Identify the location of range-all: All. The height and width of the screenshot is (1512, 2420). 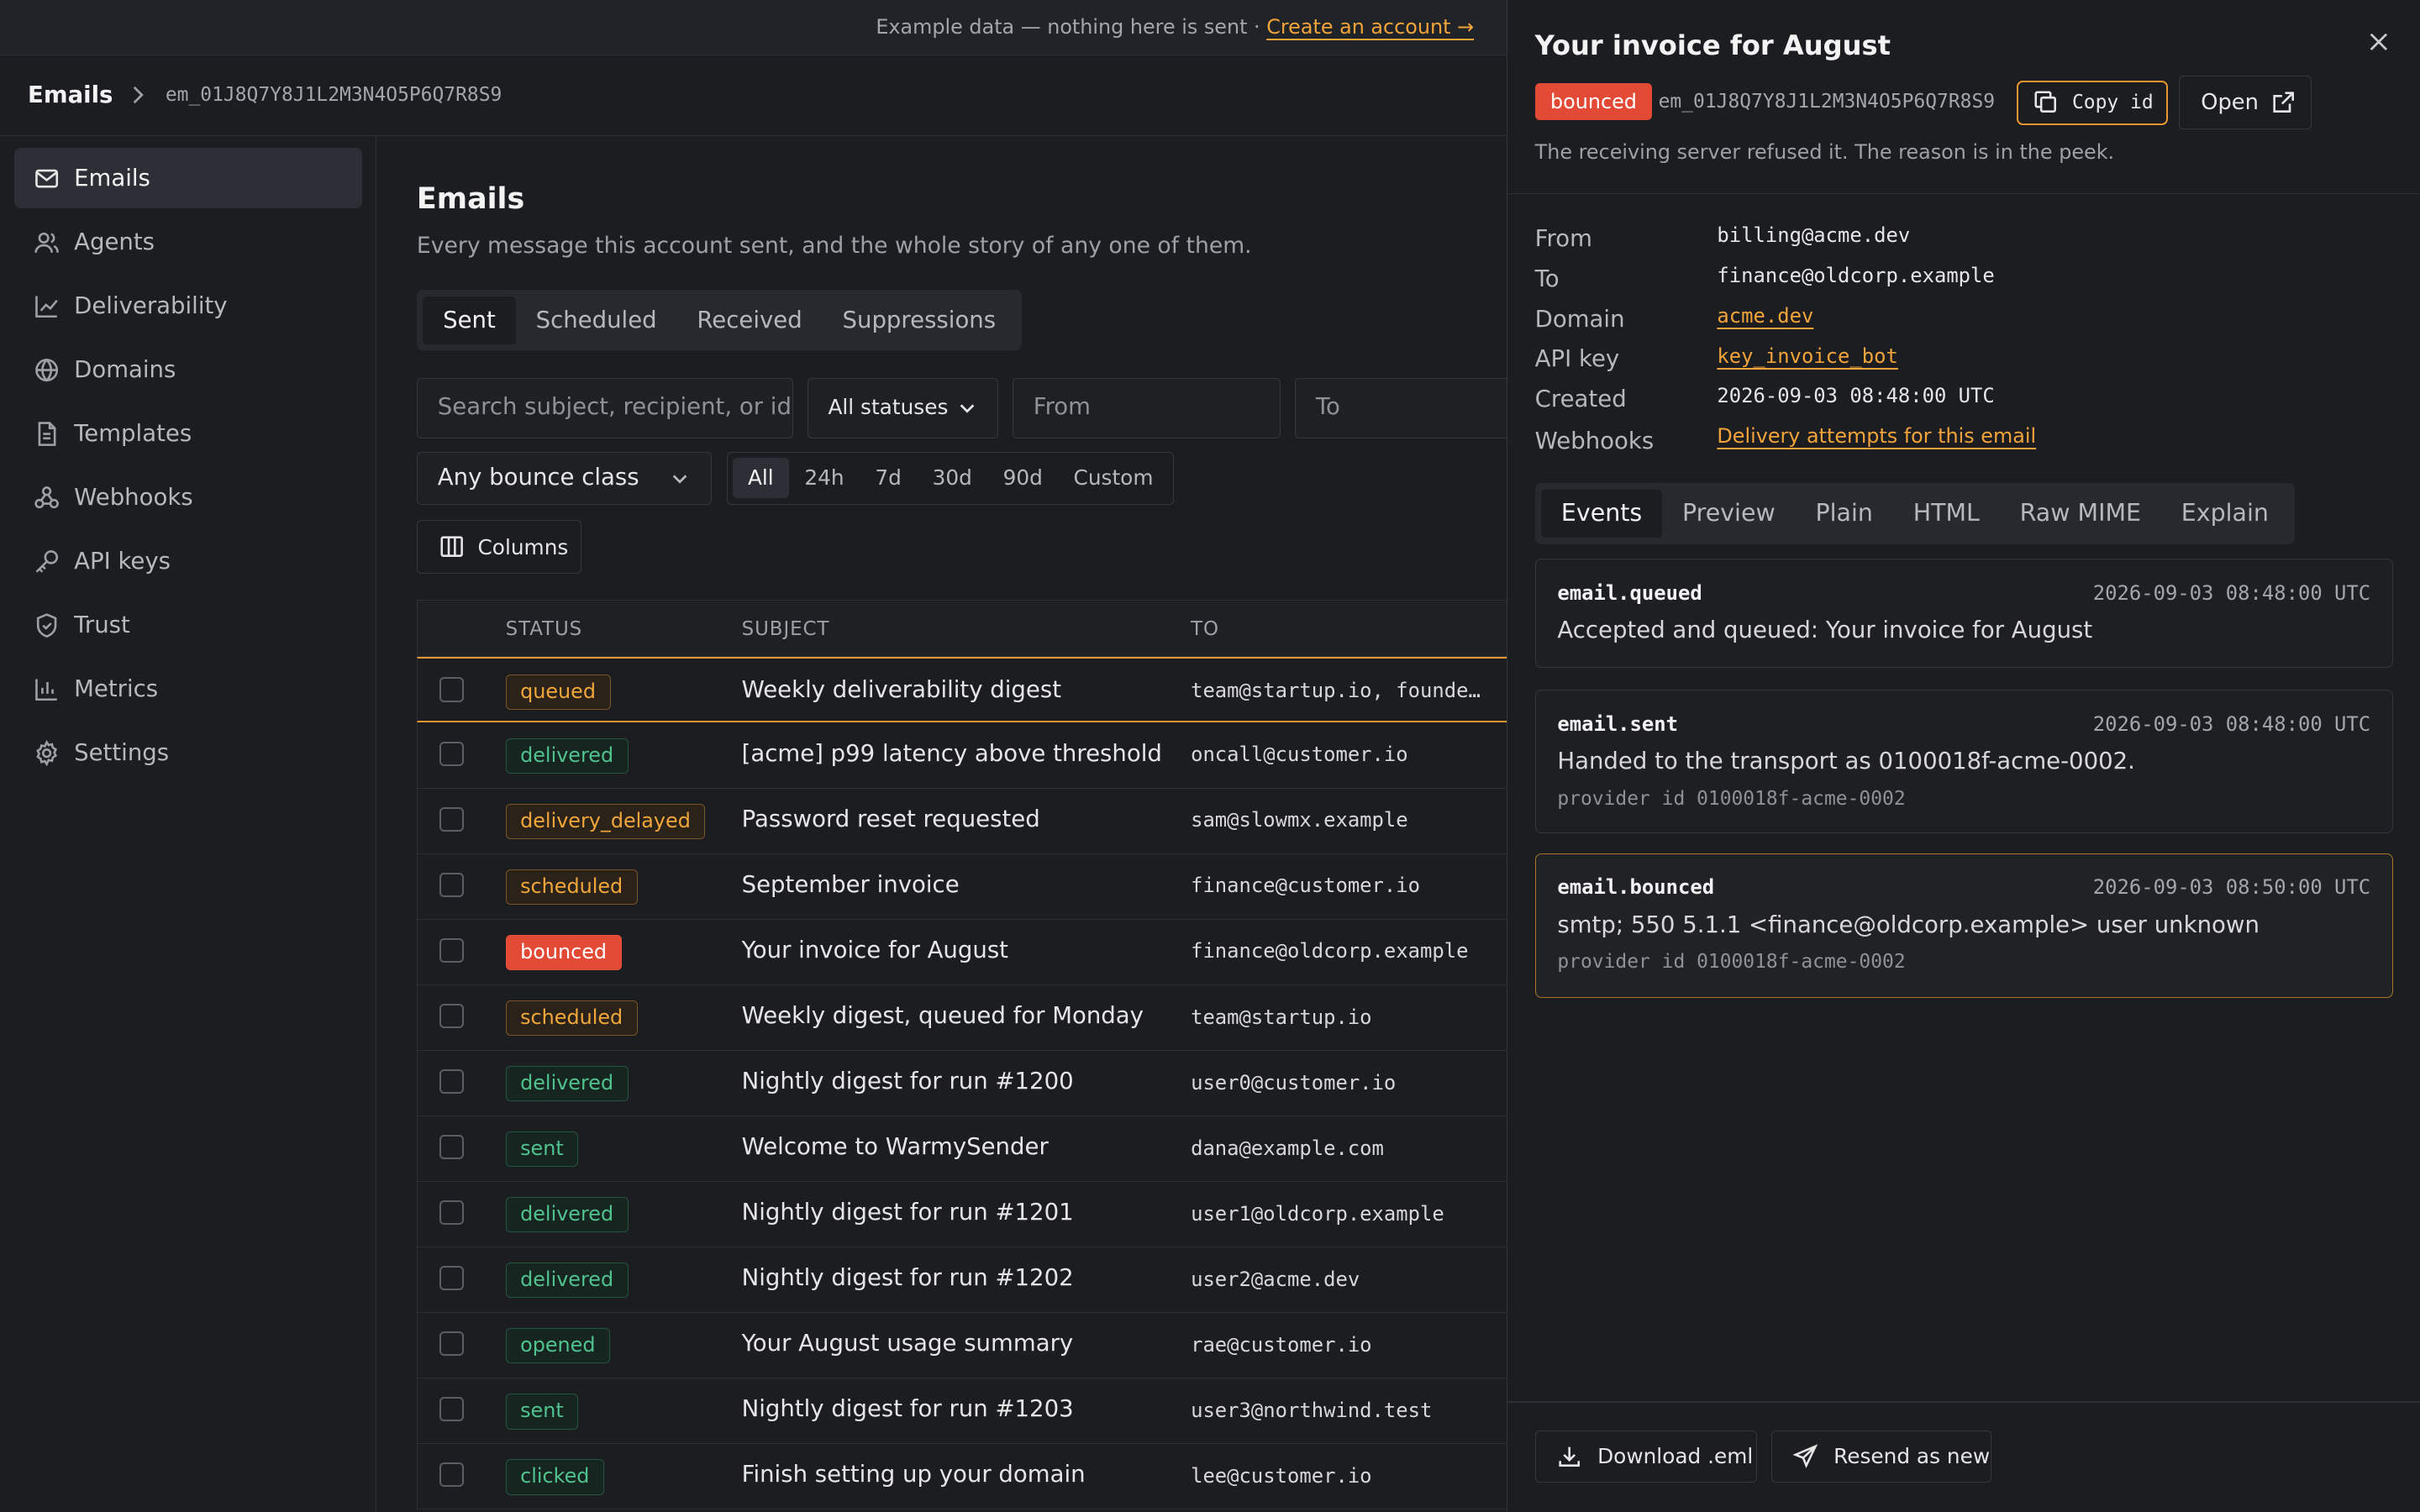
(761, 478).